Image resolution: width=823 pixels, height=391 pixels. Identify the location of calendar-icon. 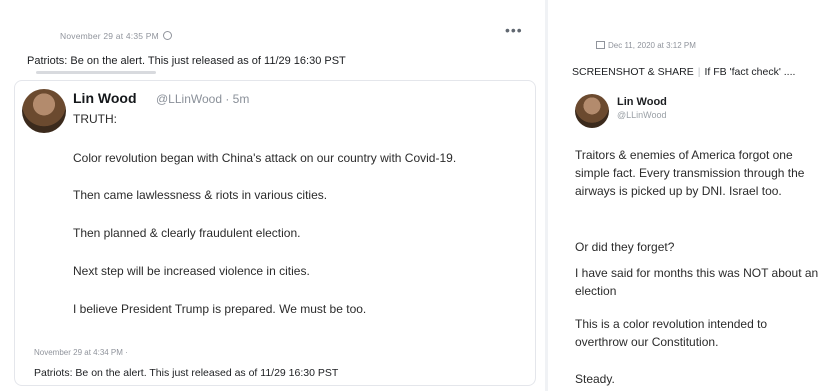
(600, 45).